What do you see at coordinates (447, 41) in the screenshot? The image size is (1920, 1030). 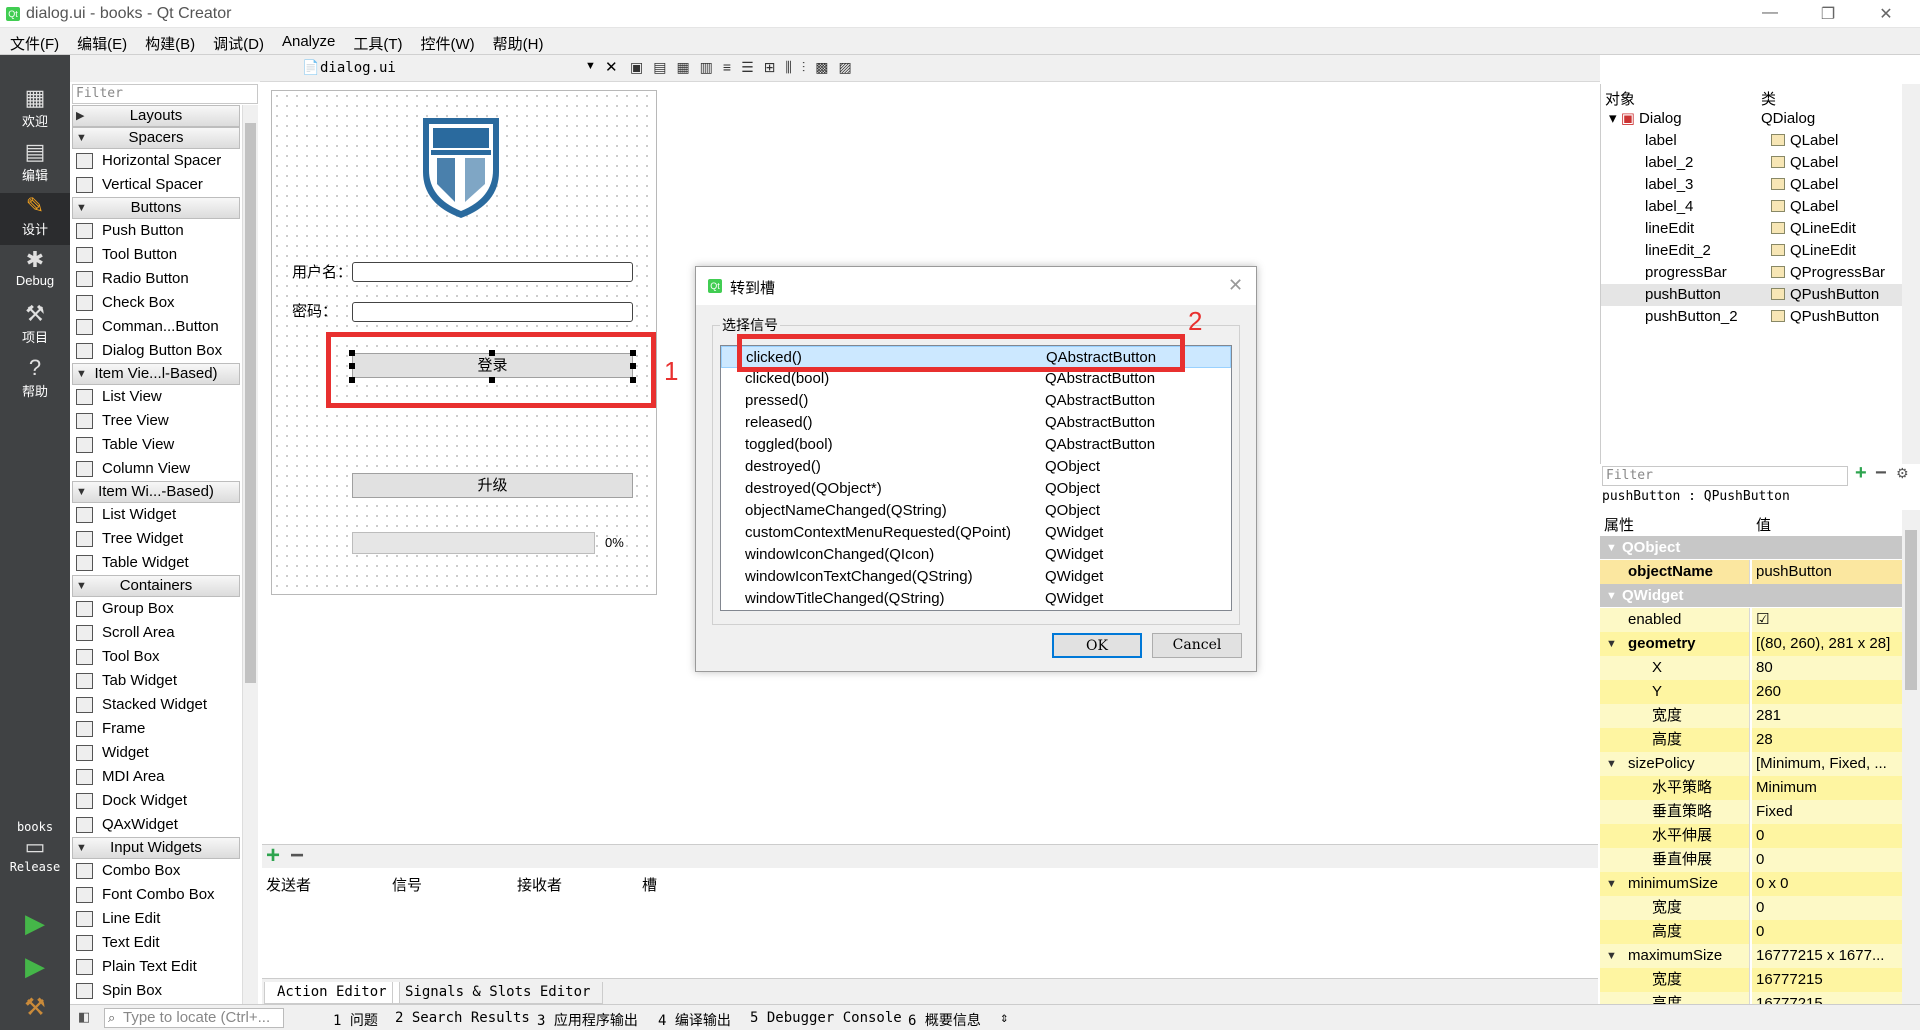 I see `menu-widgets: 控件(W)` at bounding box center [447, 41].